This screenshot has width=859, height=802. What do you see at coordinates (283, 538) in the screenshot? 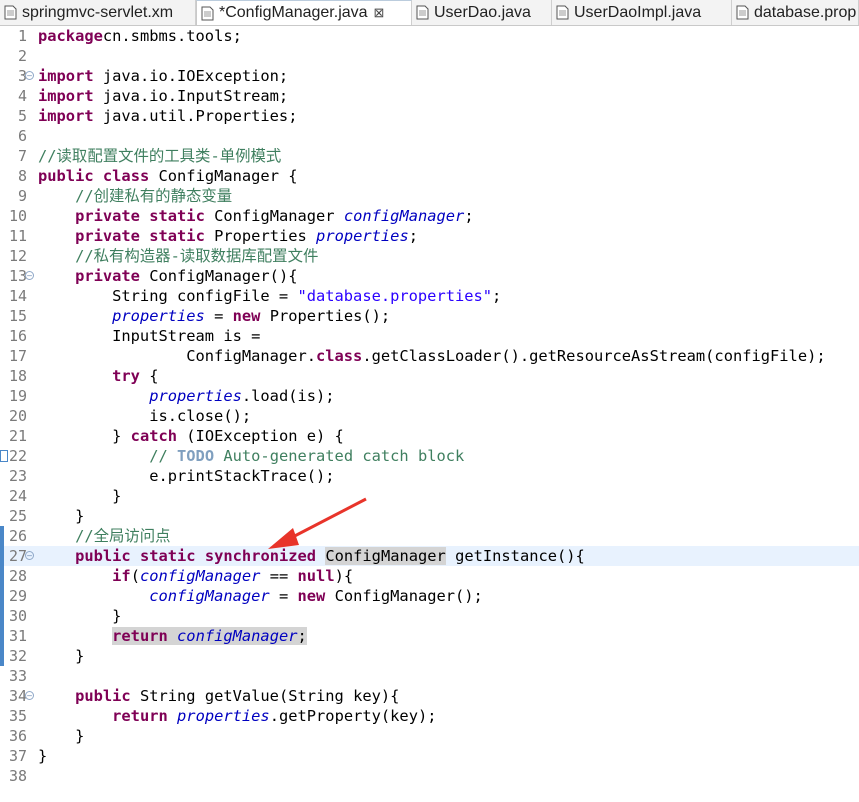
I see `arrow-head` at bounding box center [283, 538].